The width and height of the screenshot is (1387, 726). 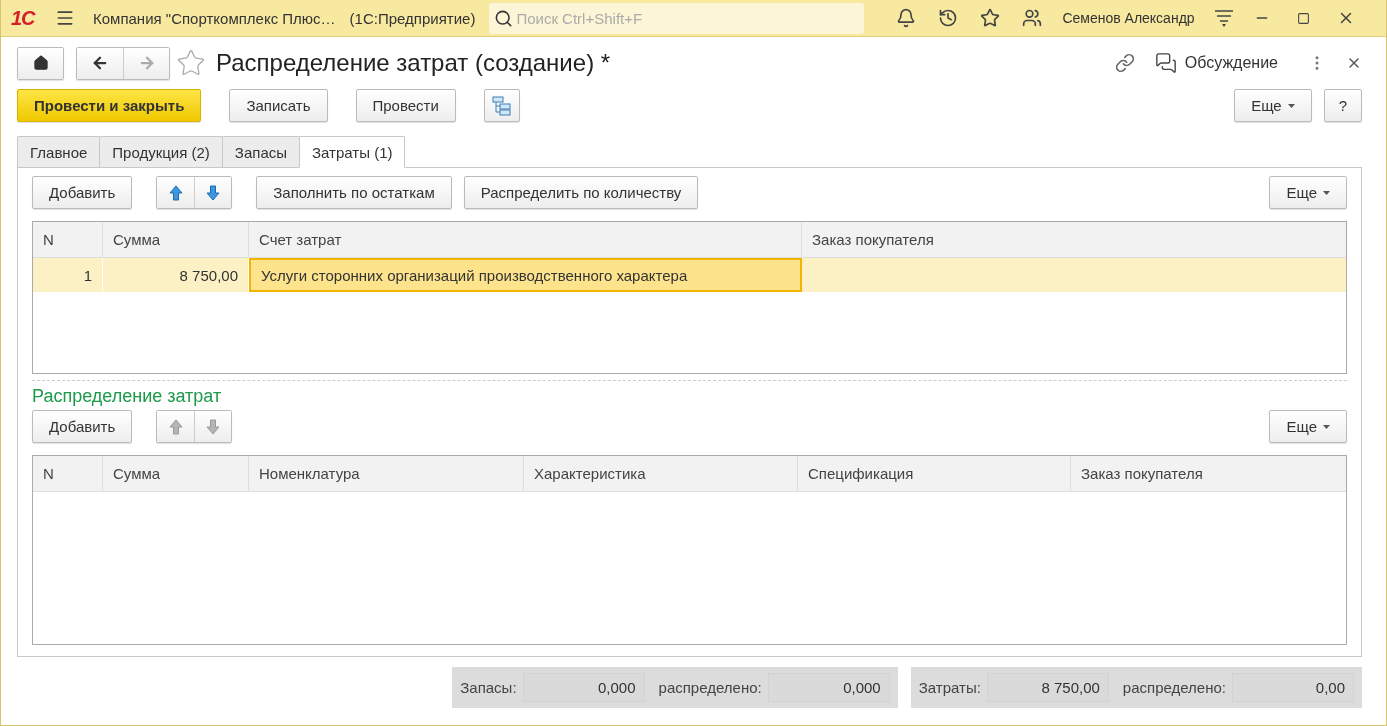 I want to click on home-button, so click(x=40, y=63).